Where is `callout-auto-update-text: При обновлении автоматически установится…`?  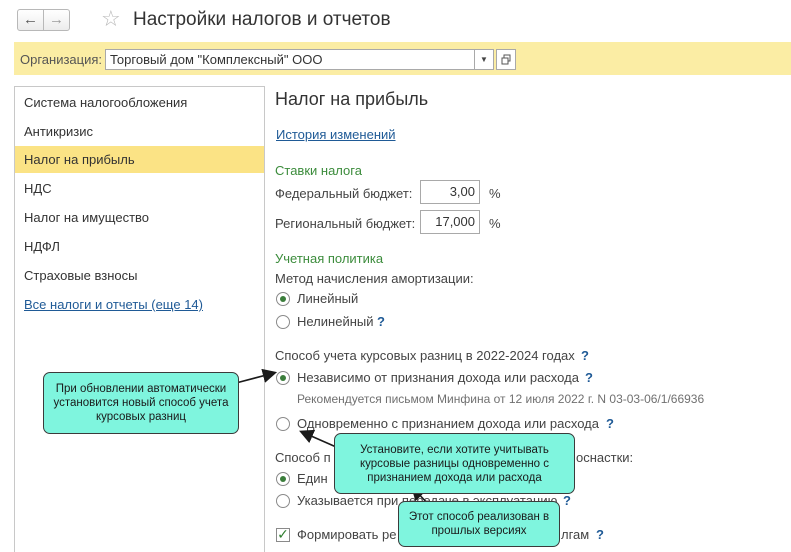 callout-auto-update-text: При обновлении автоматически установится… is located at coordinates (141, 403).